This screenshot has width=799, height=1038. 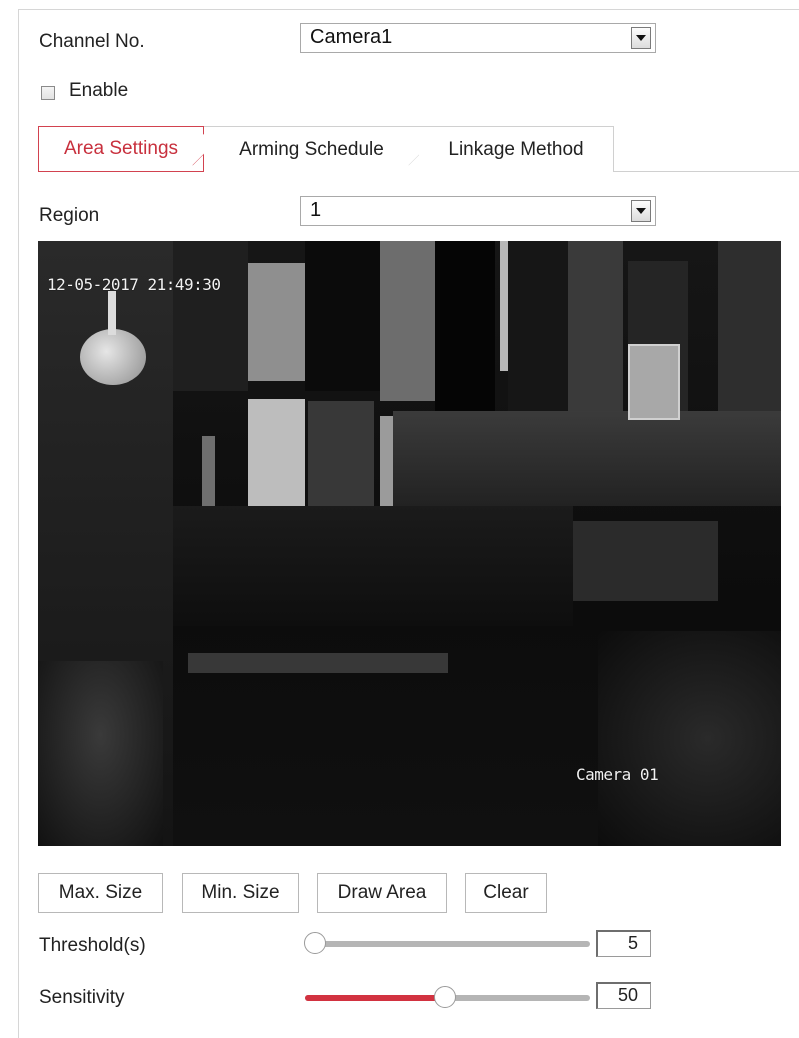 What do you see at coordinates (375, 998) in the screenshot?
I see `sensitivity-slider-fill` at bounding box center [375, 998].